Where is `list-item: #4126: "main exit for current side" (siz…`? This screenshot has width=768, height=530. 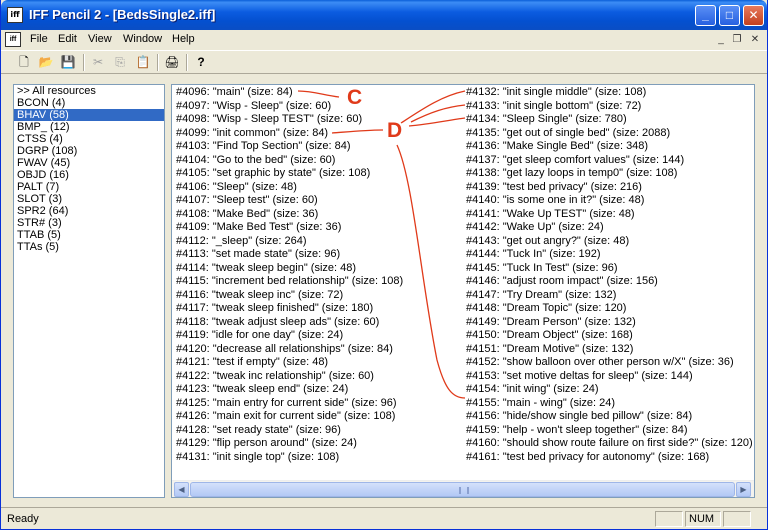 list-item: #4126: "main exit for current side" (siz… is located at coordinates (321, 417).